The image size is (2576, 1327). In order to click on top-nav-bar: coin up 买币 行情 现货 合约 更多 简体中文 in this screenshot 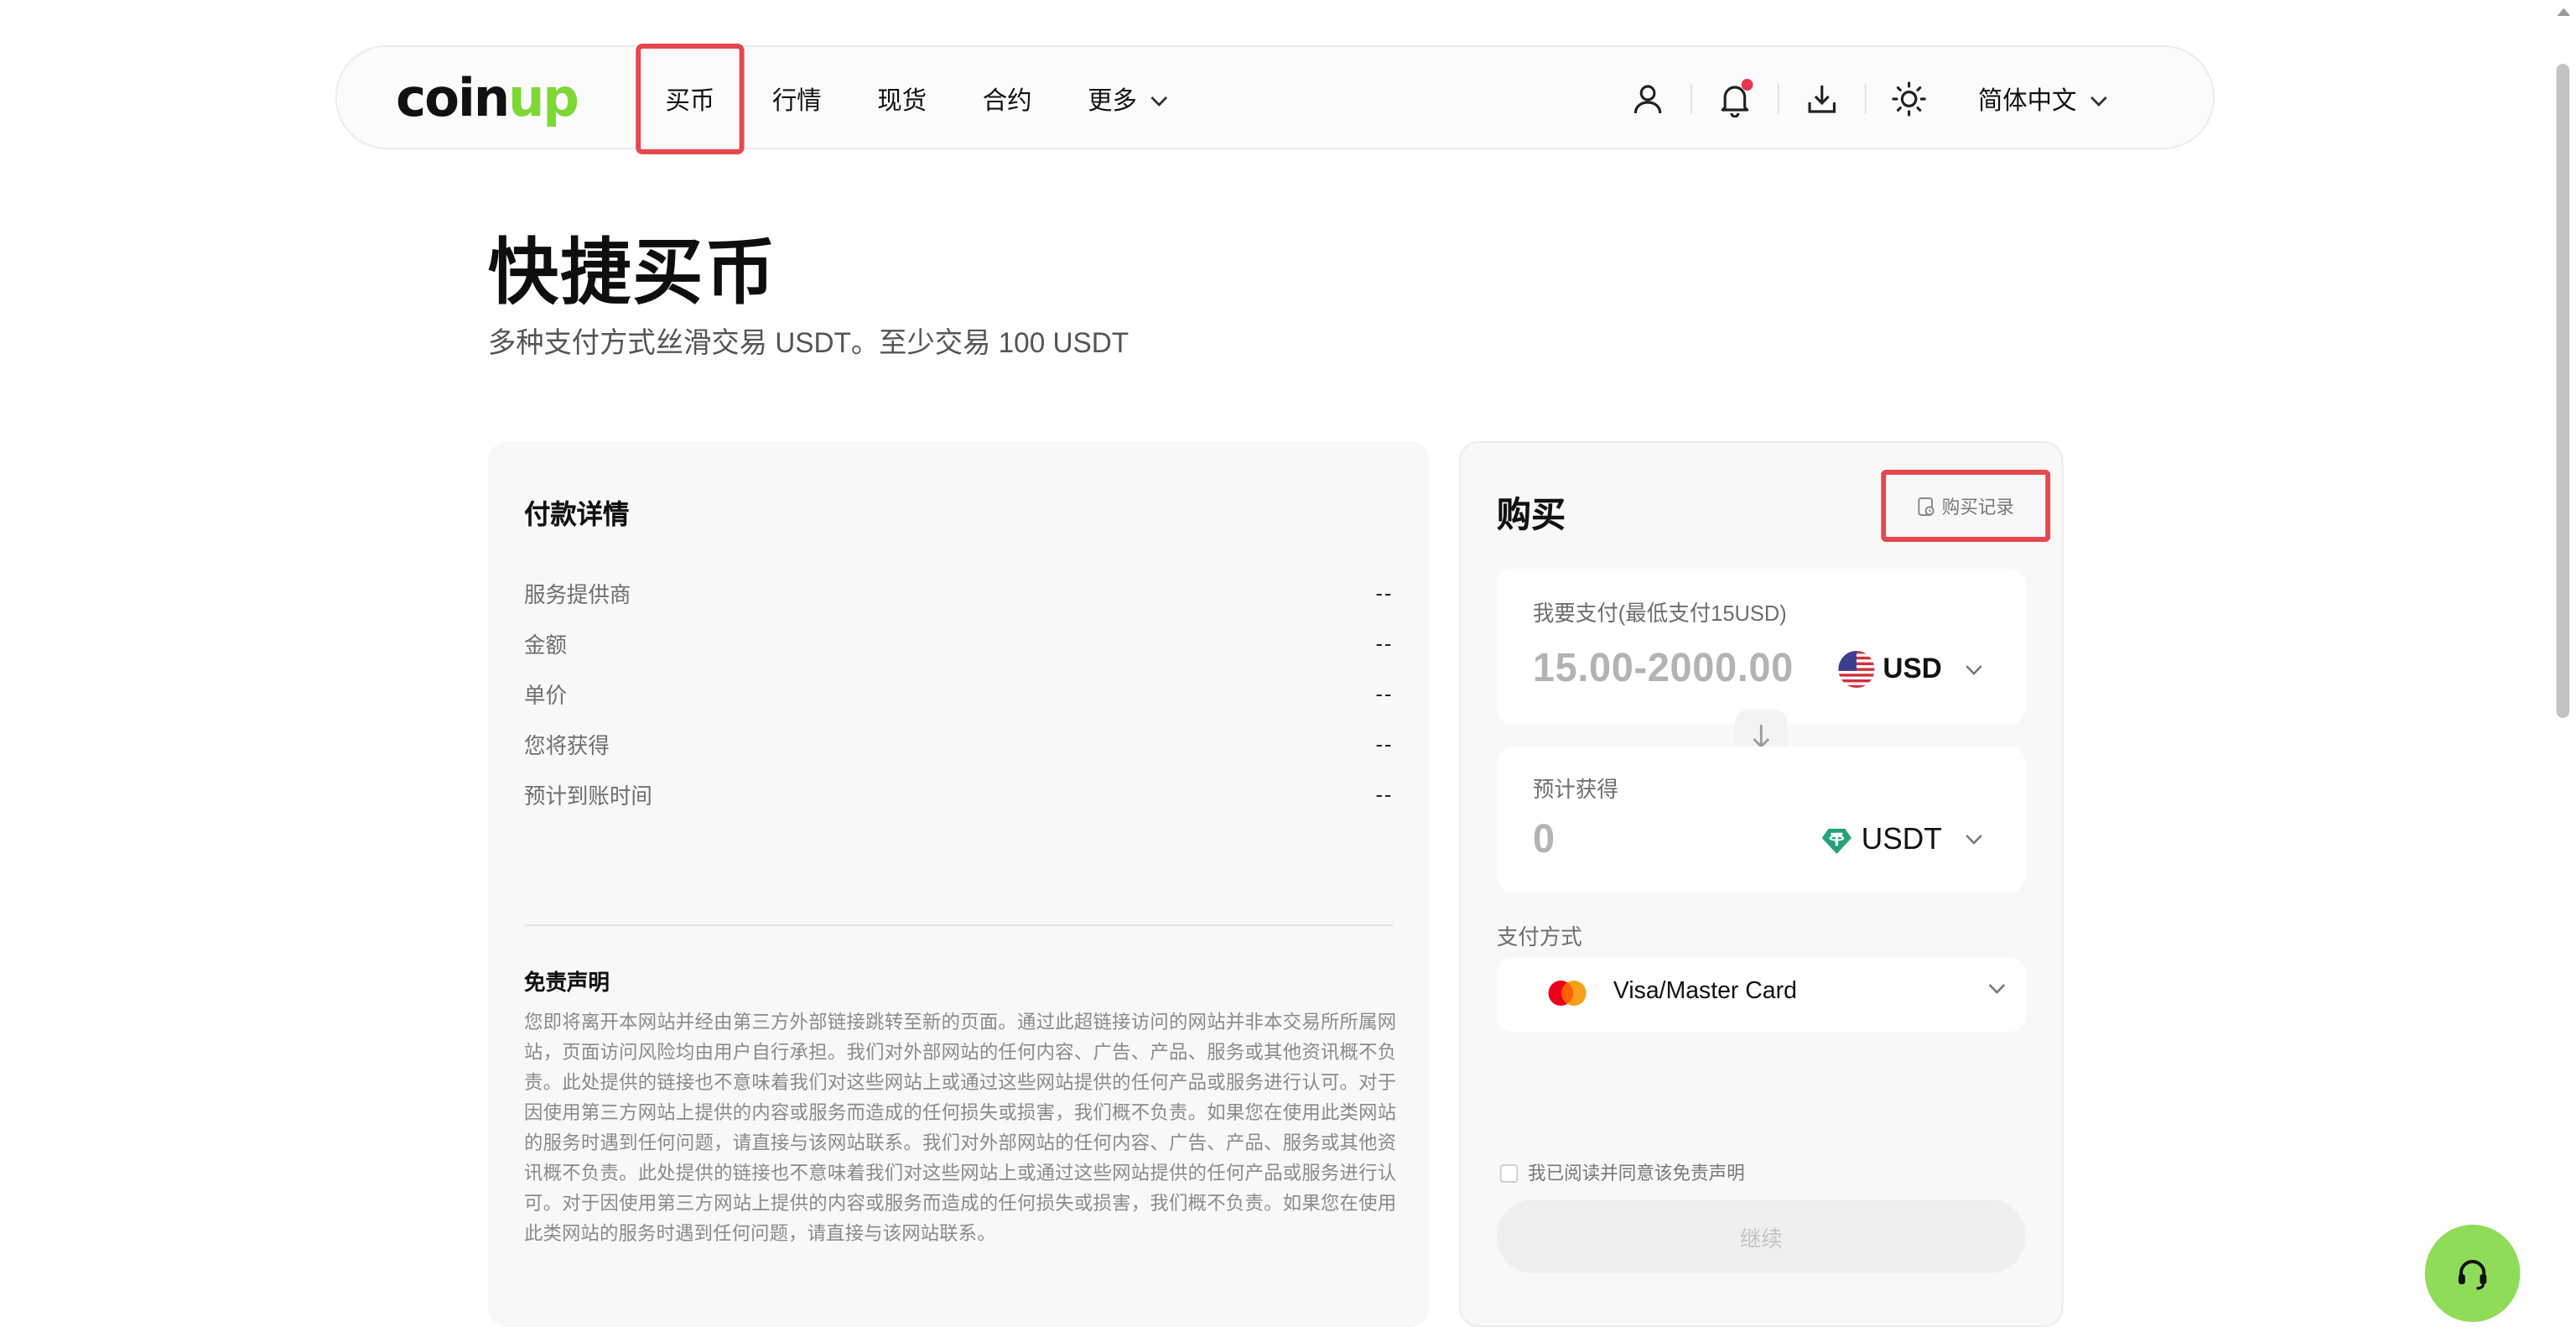, I will do `click(1275, 99)`.